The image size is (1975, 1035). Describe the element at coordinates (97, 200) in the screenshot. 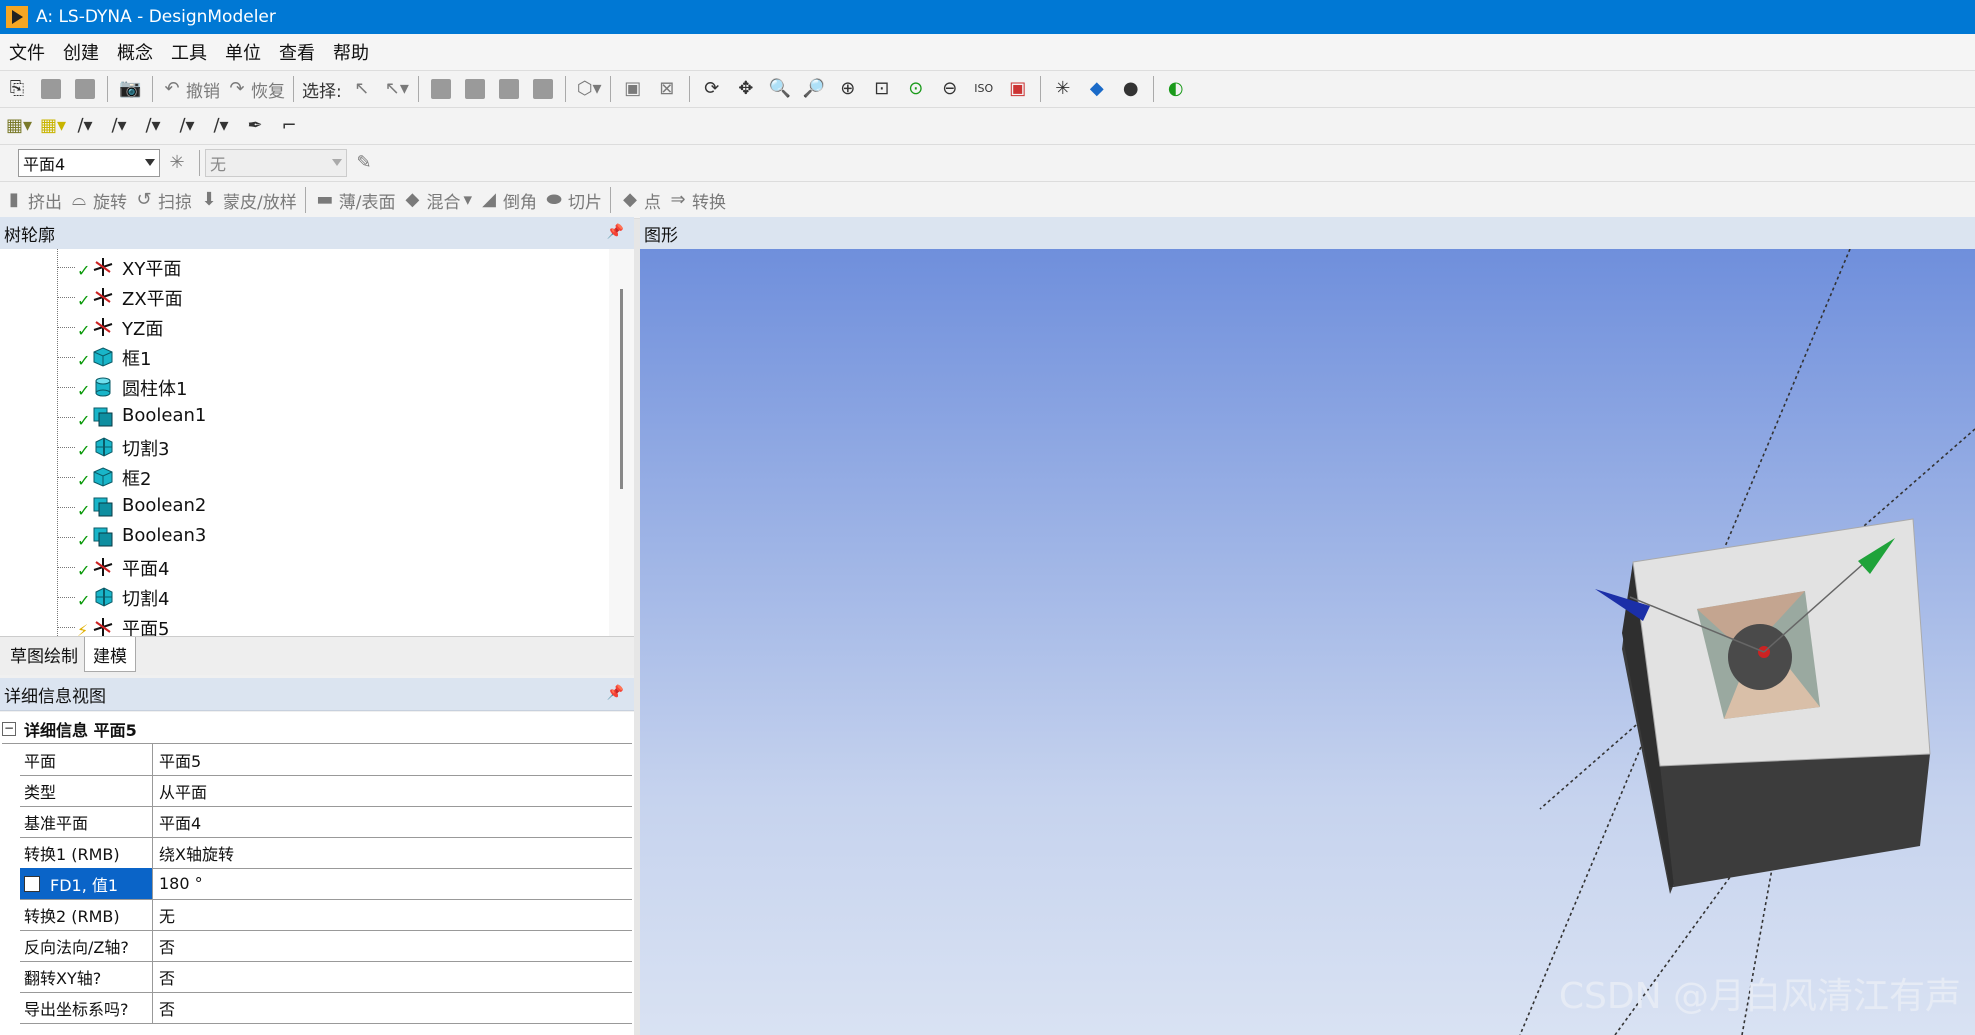

I see `revolve-button: ⌓ 旋转` at that location.